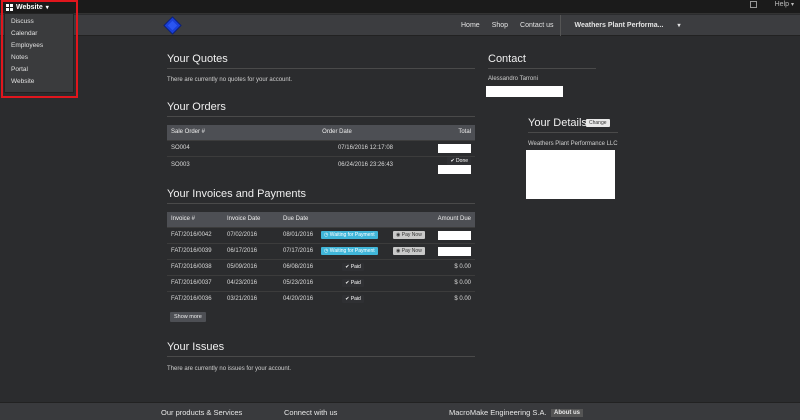 Image resolution: width=800 pixels, height=420 pixels. I want to click on contact-info-box, so click(524, 91).